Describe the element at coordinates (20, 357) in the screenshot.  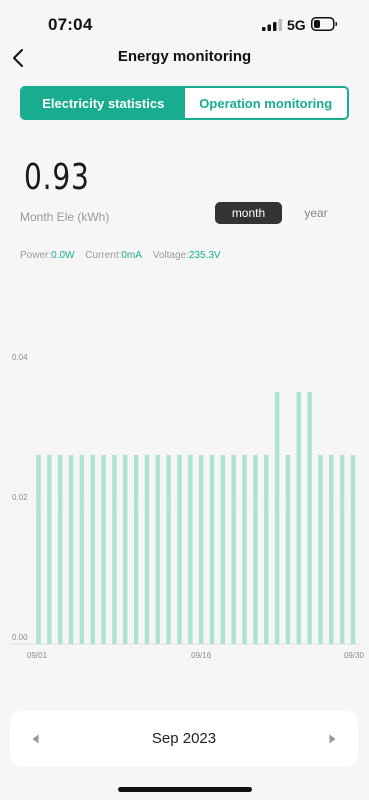
I see `y-tick-label: 0.04` at that location.